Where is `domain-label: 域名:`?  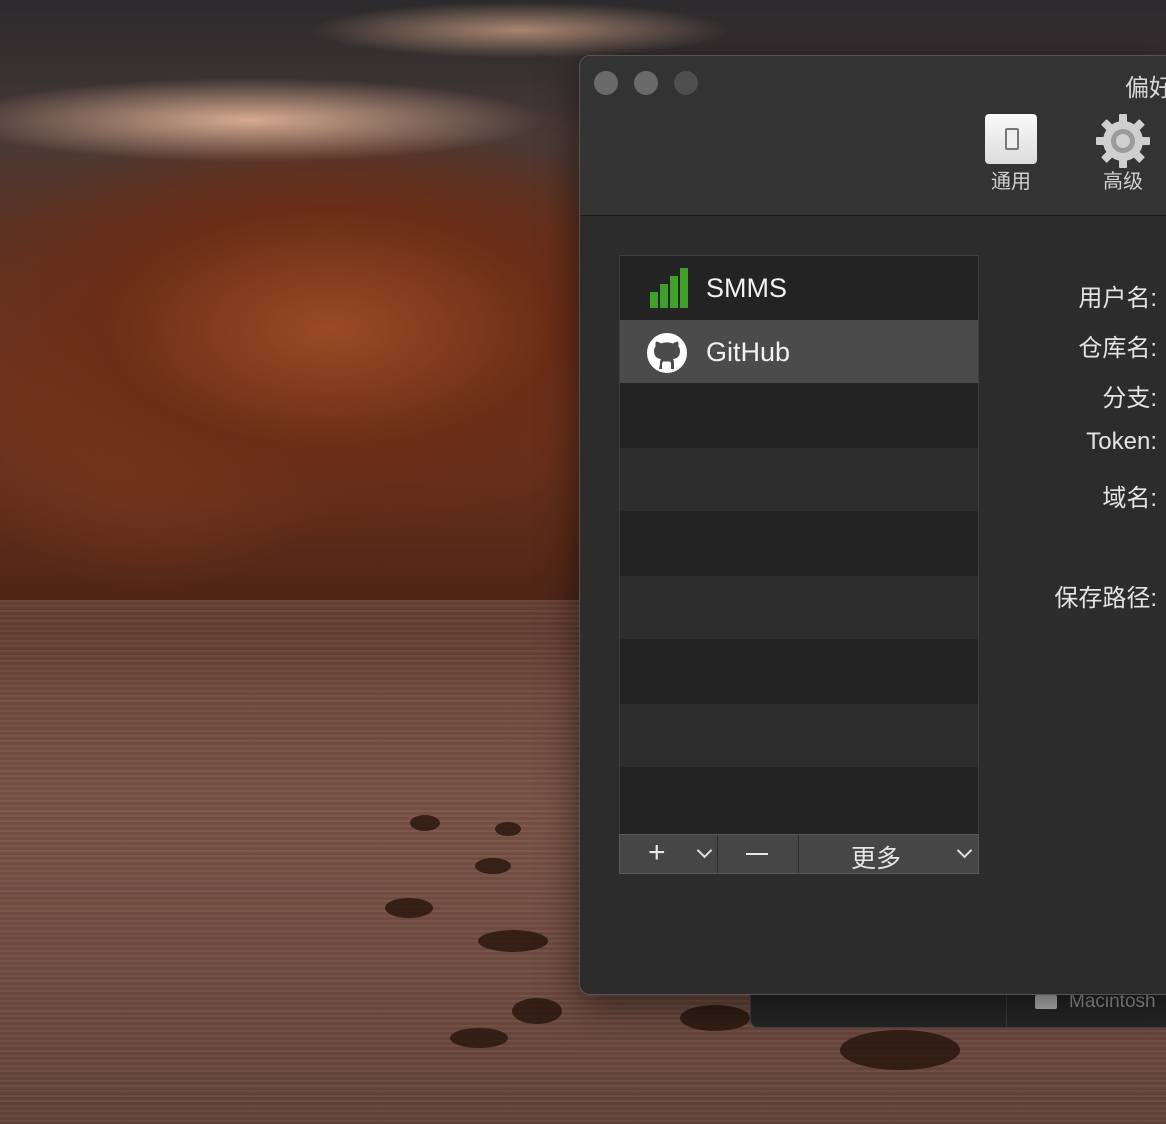 domain-label: 域名: is located at coordinates (1129, 498).